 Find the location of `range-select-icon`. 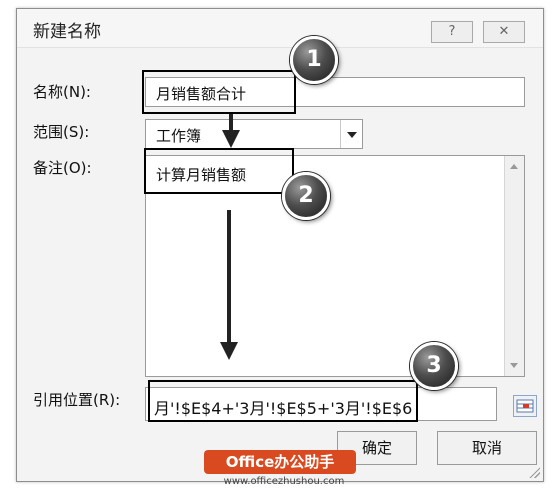

range-select-icon is located at coordinates (525, 406).